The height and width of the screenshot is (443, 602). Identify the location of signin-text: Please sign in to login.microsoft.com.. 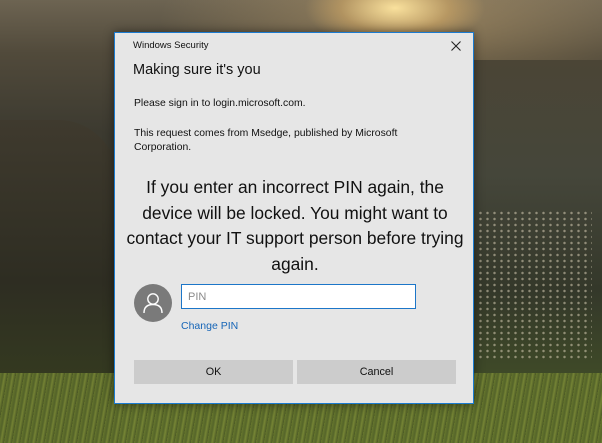
(220, 103).